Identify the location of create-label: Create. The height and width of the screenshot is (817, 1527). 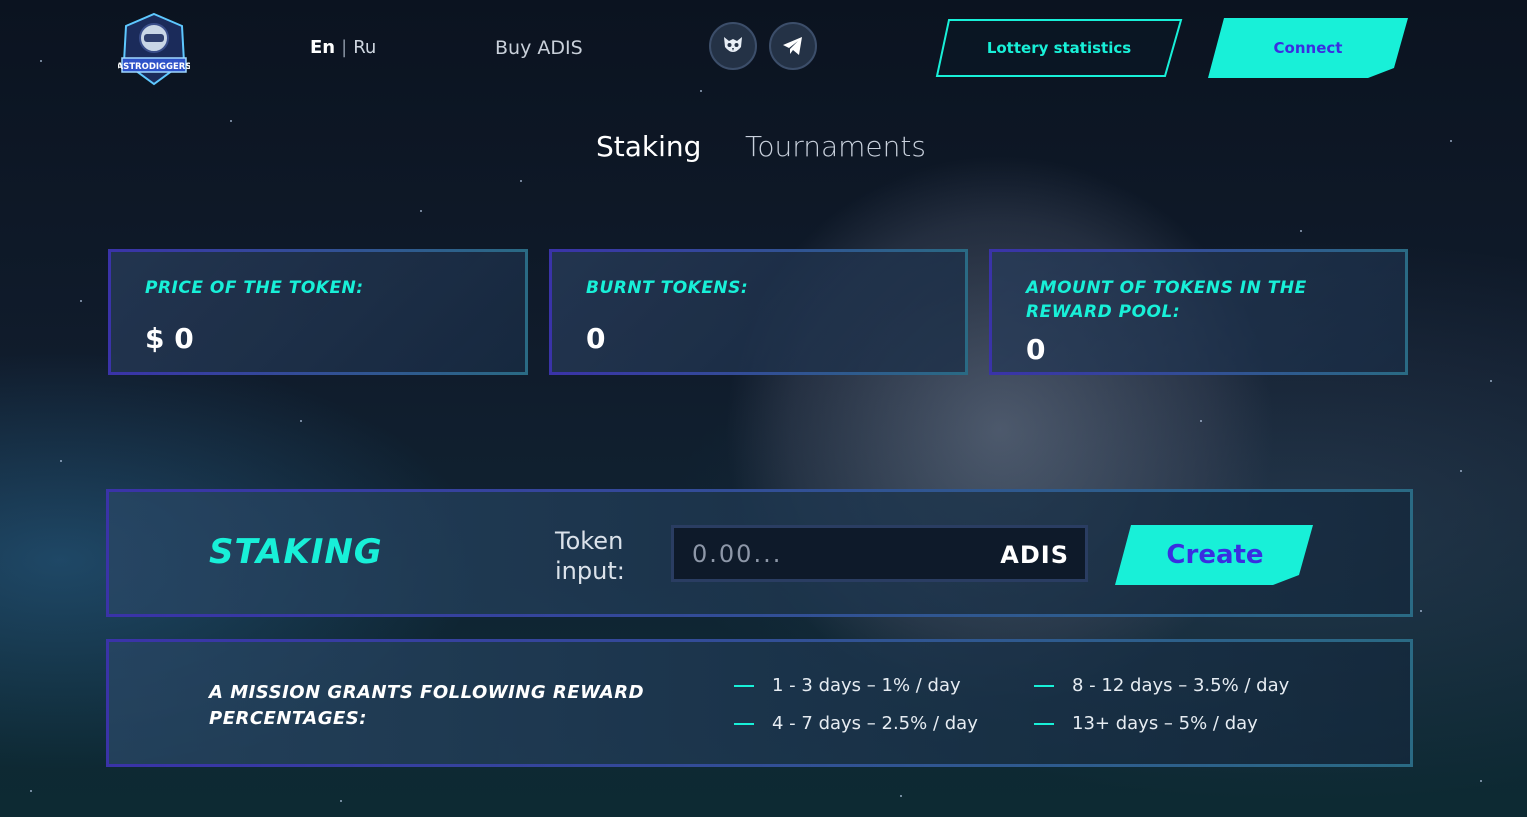
(1215, 555).